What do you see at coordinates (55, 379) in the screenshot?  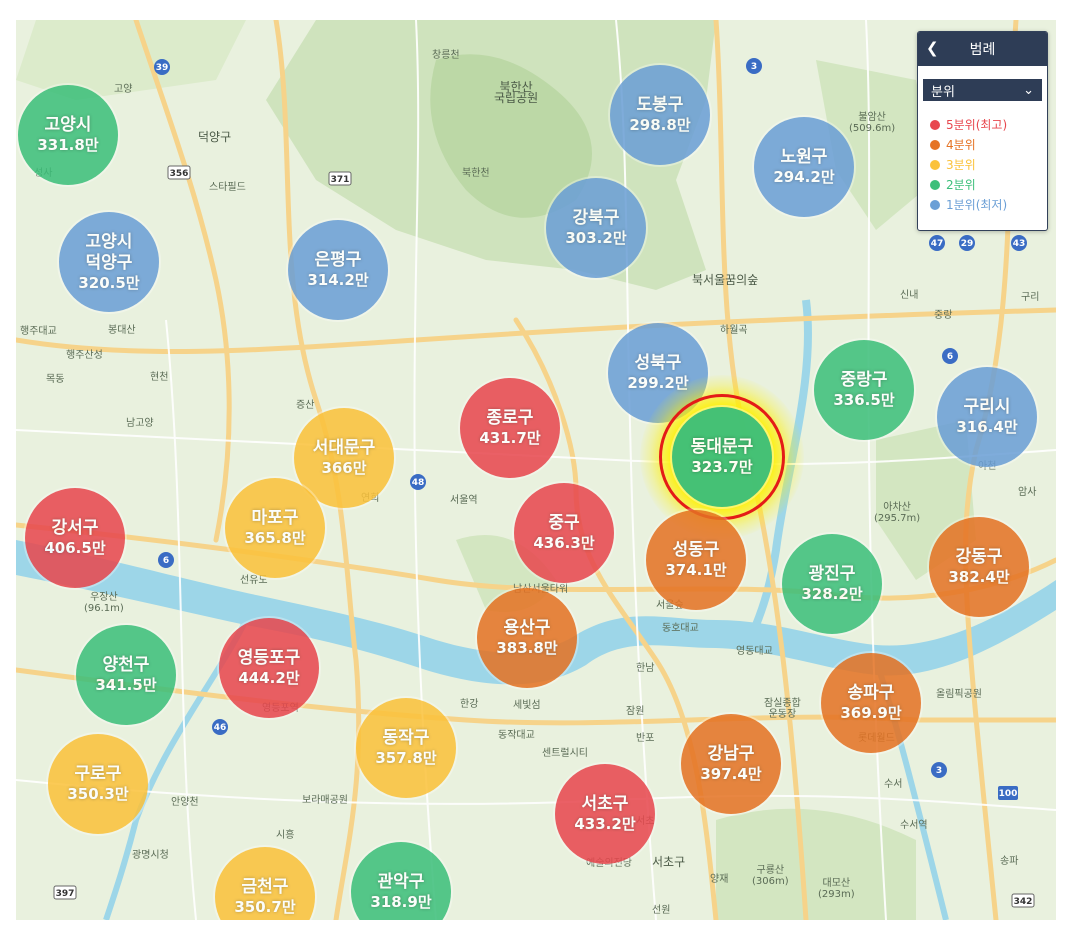 I see `place-label: 목동` at bounding box center [55, 379].